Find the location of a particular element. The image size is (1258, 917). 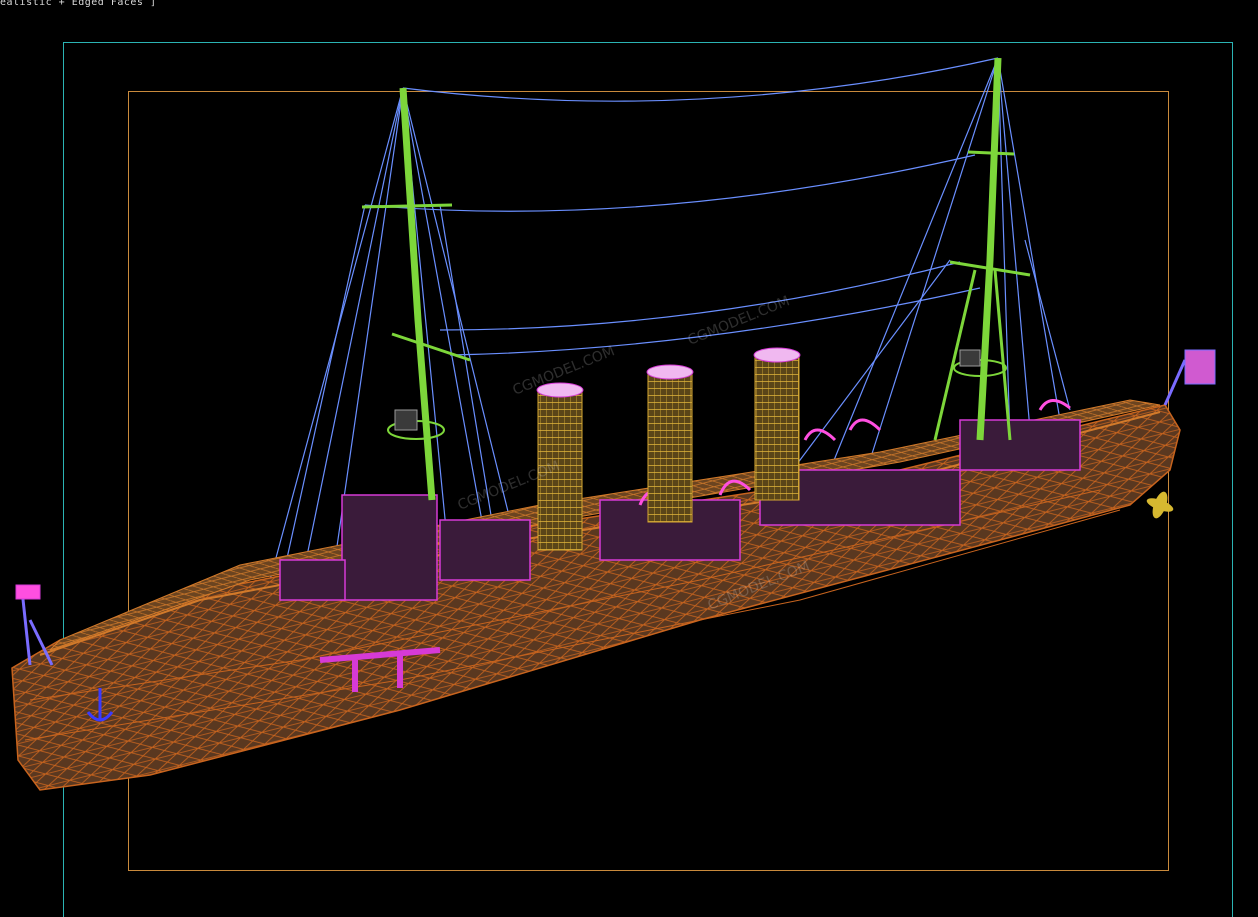

svg-text: CGMODEL.COM is located at coordinates (739, 320).